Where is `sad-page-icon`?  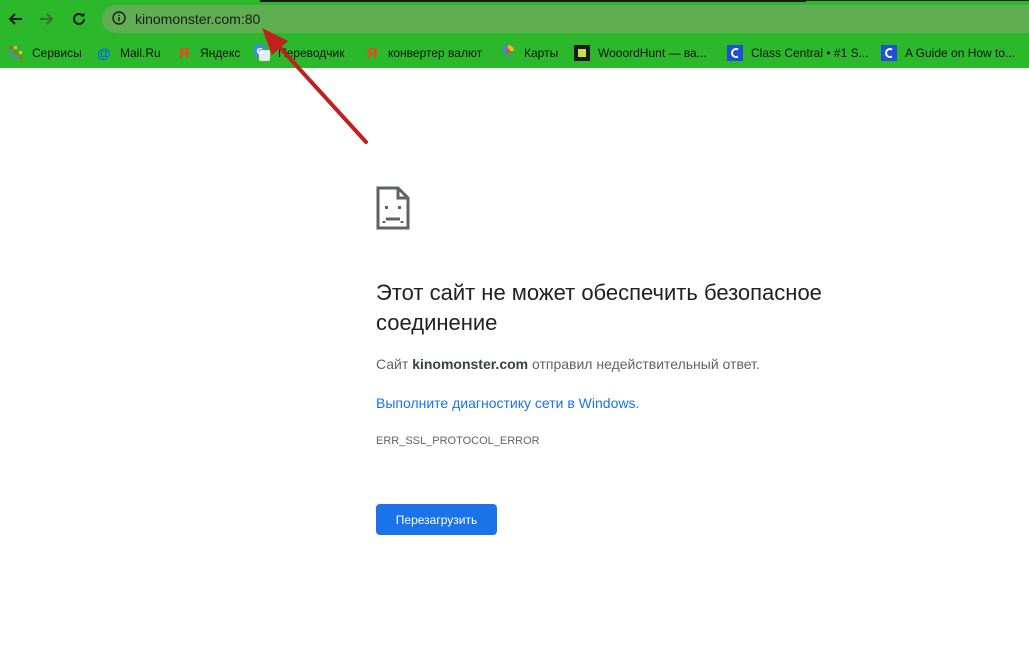
sad-page-icon is located at coordinates (393, 208).